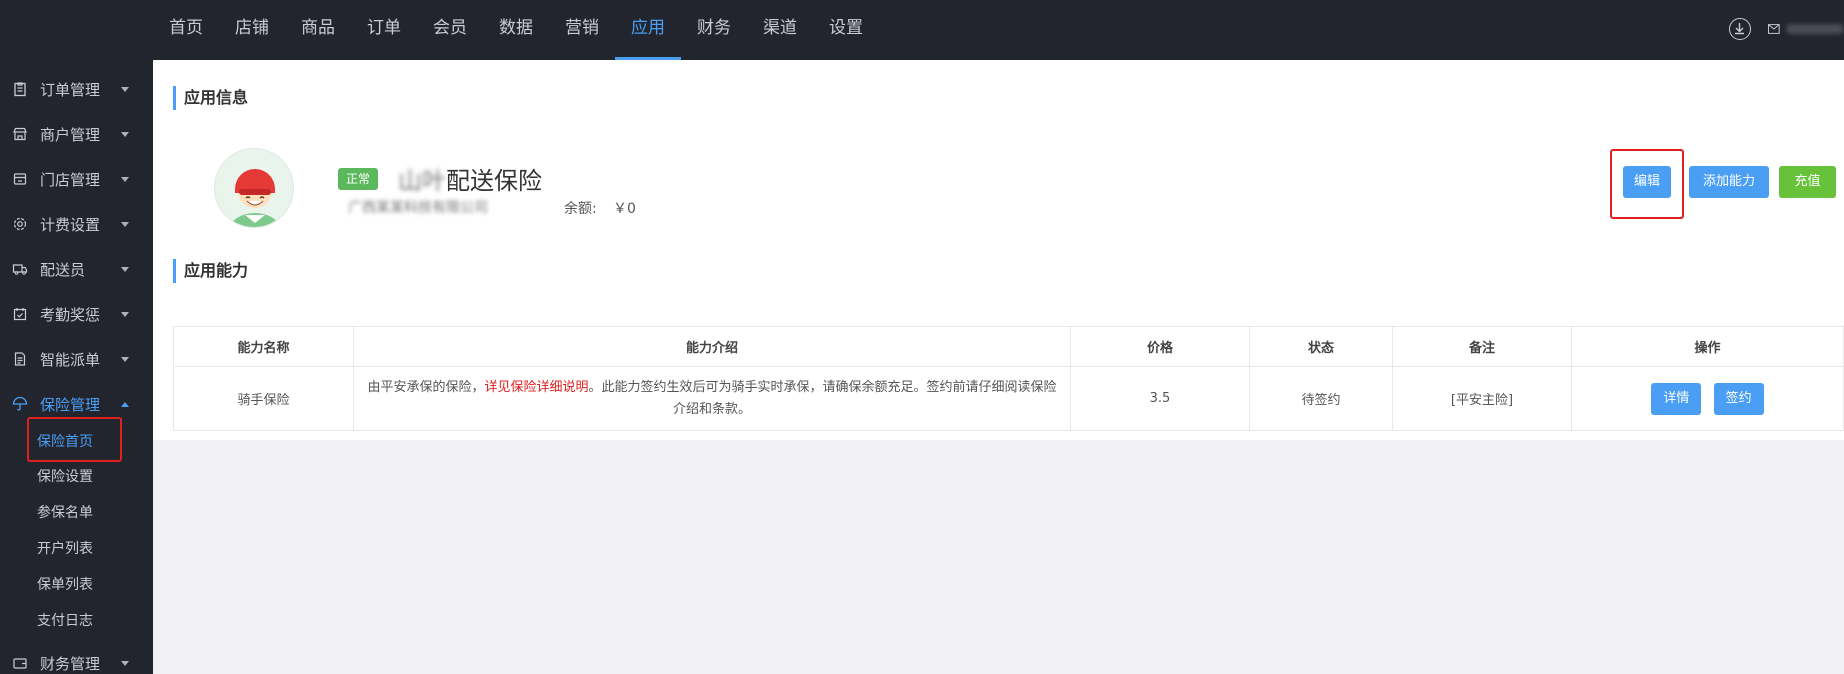 This screenshot has width=1844, height=674. What do you see at coordinates (1647, 182) in the screenshot?
I see `edit-button: 编辑` at bounding box center [1647, 182].